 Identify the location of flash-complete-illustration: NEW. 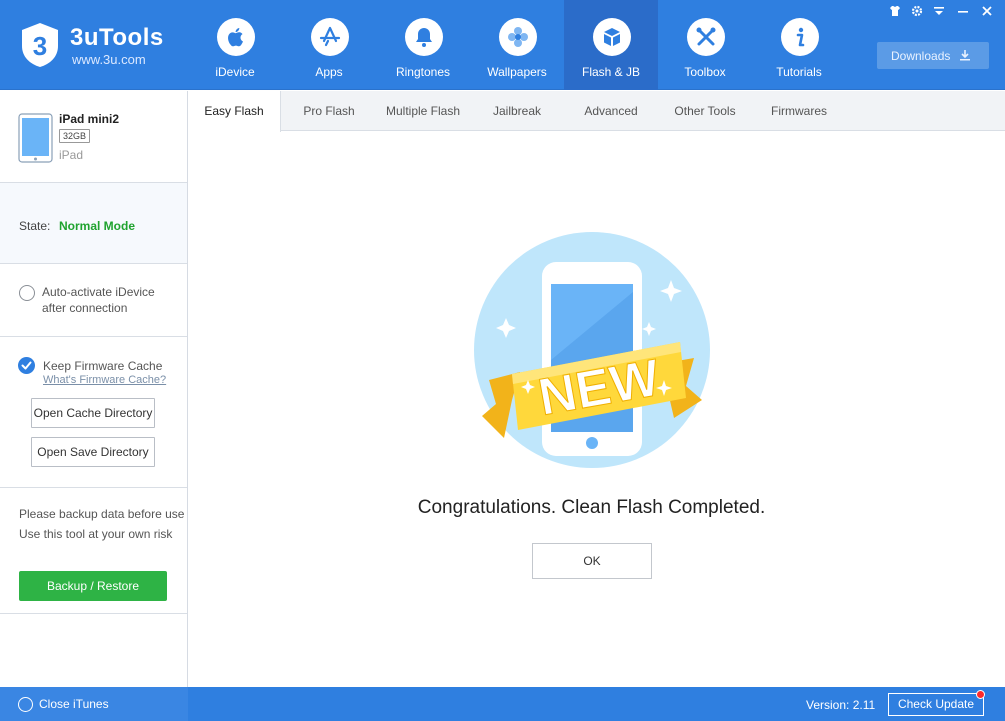
(592, 350).